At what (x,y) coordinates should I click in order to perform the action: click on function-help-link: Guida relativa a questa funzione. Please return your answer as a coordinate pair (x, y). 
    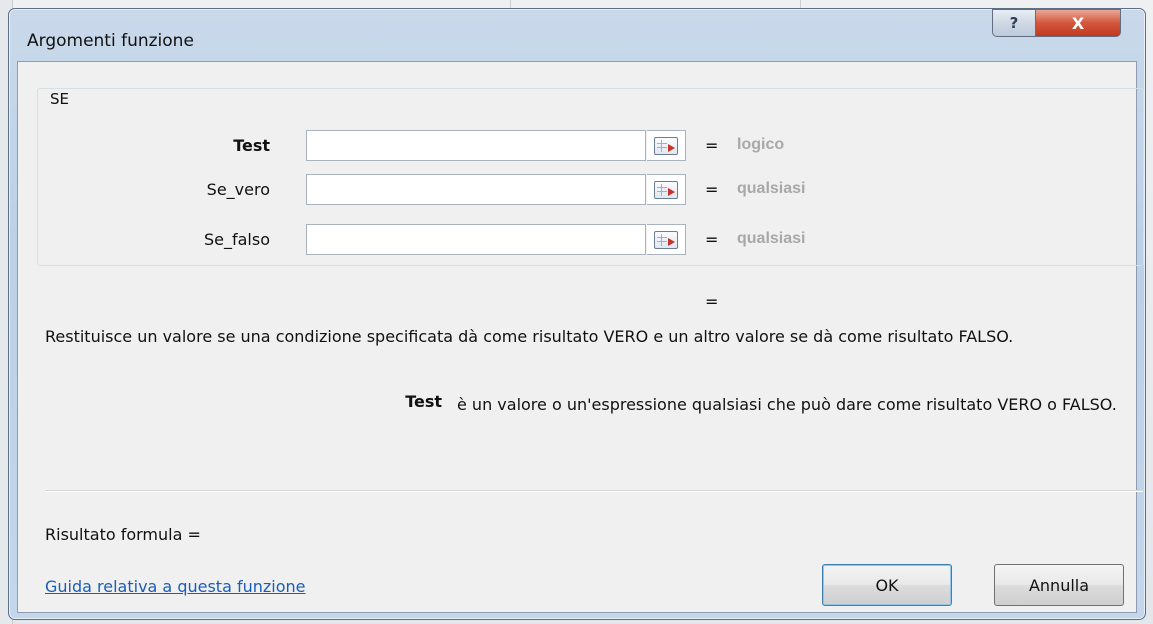
    Looking at the image, I should click on (175, 586).